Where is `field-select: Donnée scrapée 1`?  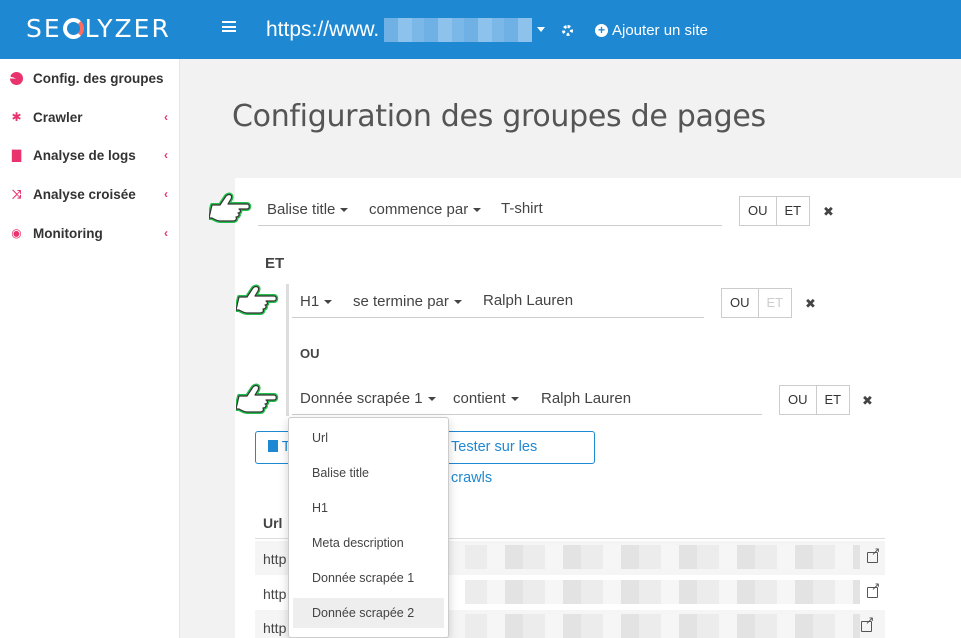 field-select: Donnée scrapée 1 is located at coordinates (368, 398).